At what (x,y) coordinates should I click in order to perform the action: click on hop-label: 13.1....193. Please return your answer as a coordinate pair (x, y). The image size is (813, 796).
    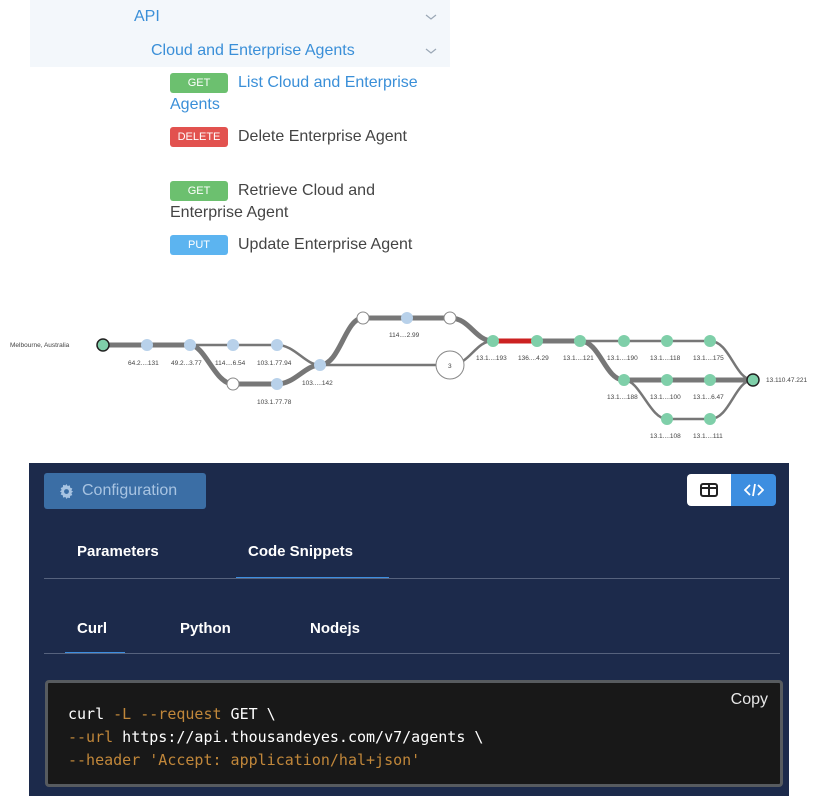
    Looking at the image, I should click on (491, 358).